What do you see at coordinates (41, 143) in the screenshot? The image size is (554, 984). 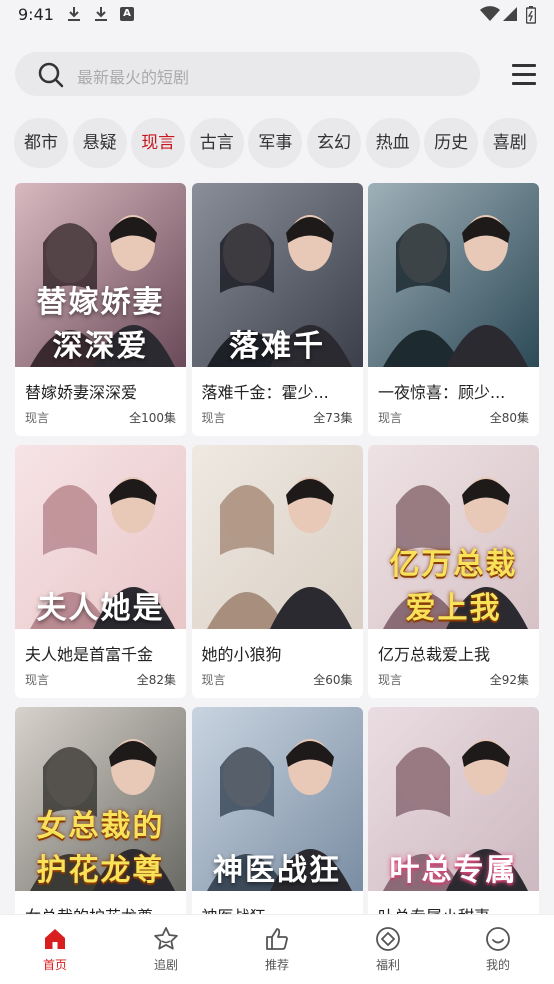 I see `category-tab: 都市` at bounding box center [41, 143].